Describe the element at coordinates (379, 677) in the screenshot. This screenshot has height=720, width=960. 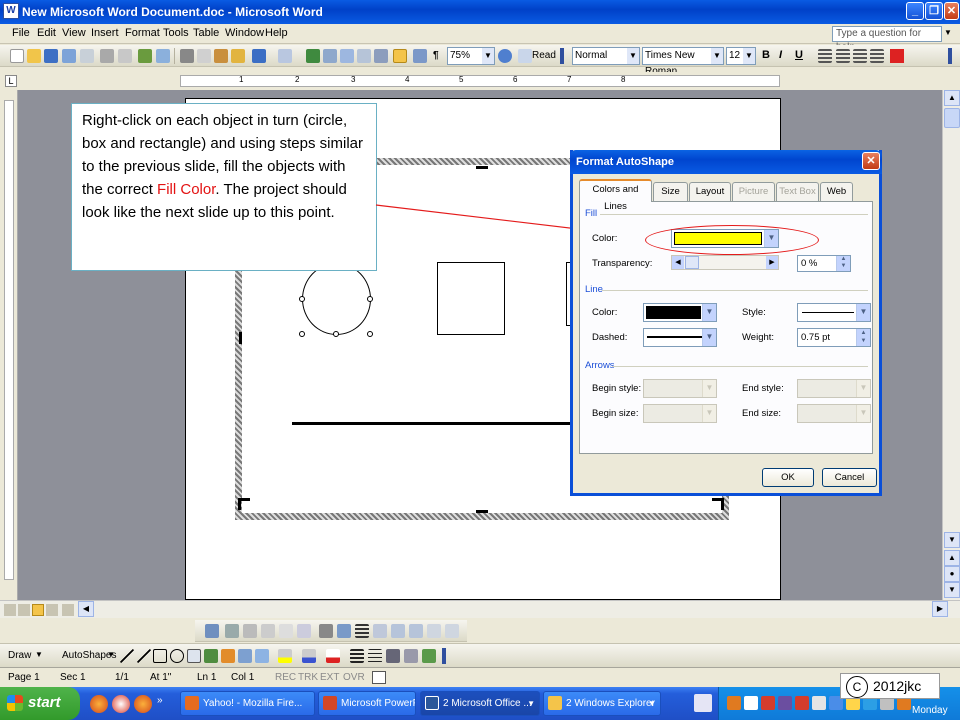
I see `spelling-status-icon` at that location.